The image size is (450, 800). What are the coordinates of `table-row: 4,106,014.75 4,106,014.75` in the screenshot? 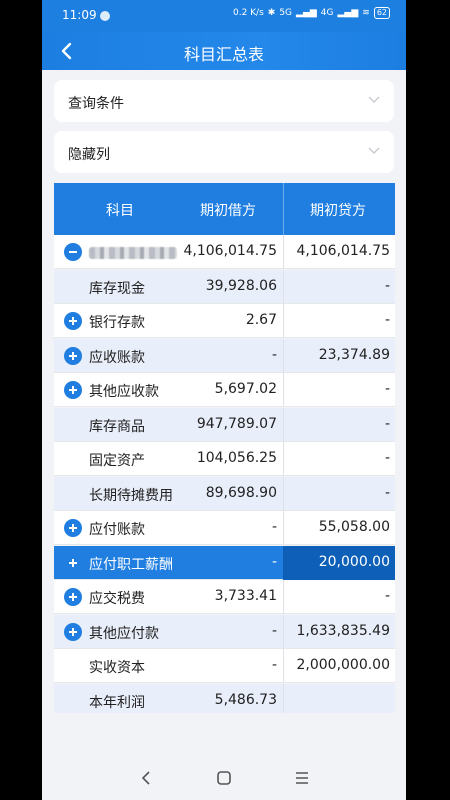 It's located at (224, 252).